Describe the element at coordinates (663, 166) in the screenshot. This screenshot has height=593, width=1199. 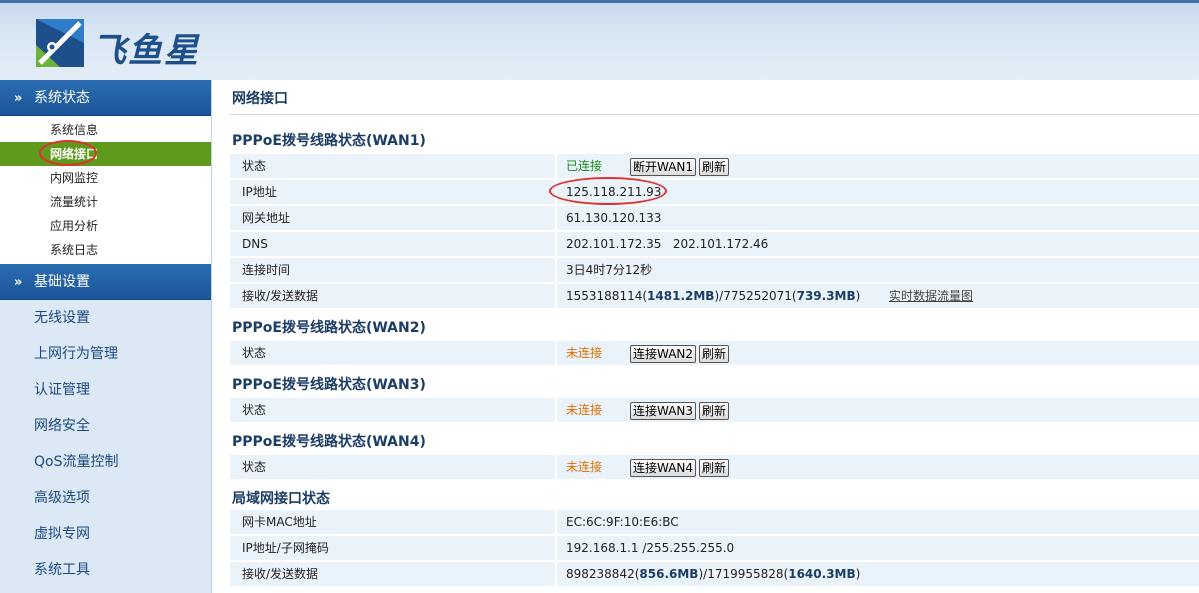
I see `disconnect-wan1-button: 断开WAN1` at that location.